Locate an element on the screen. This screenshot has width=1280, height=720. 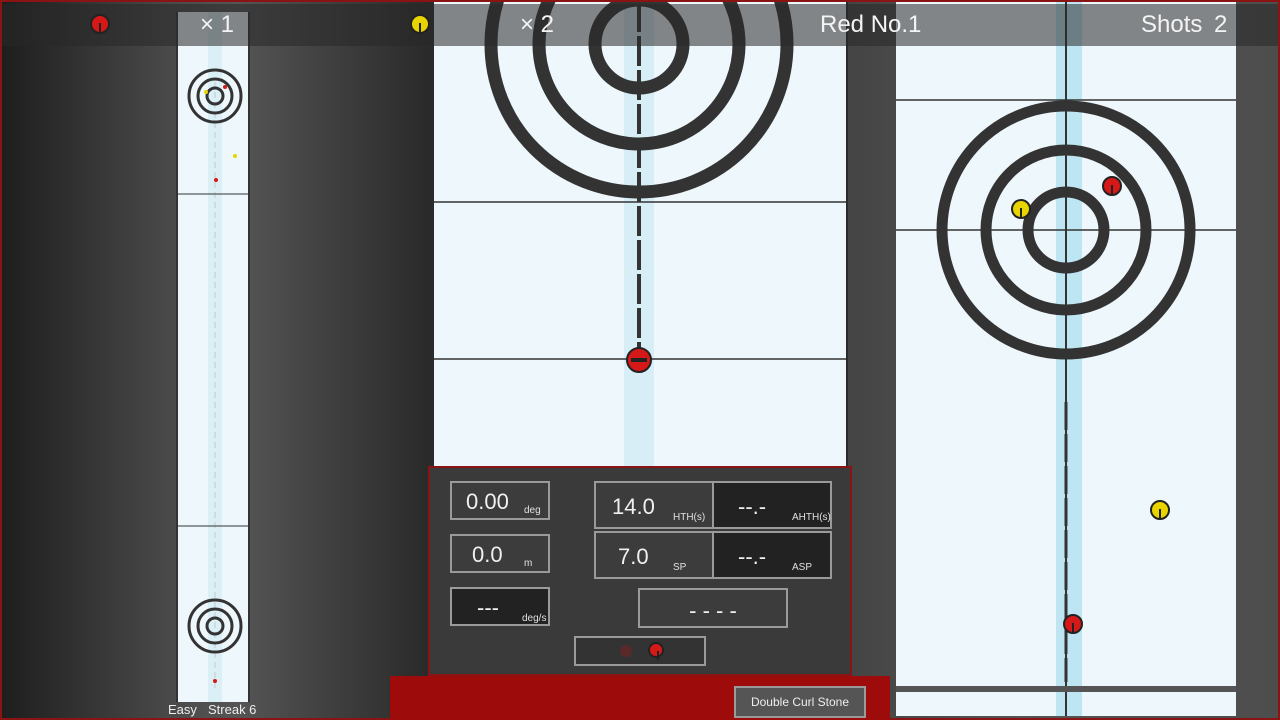
offset-value: 0.0 is located at coordinates (487, 554).